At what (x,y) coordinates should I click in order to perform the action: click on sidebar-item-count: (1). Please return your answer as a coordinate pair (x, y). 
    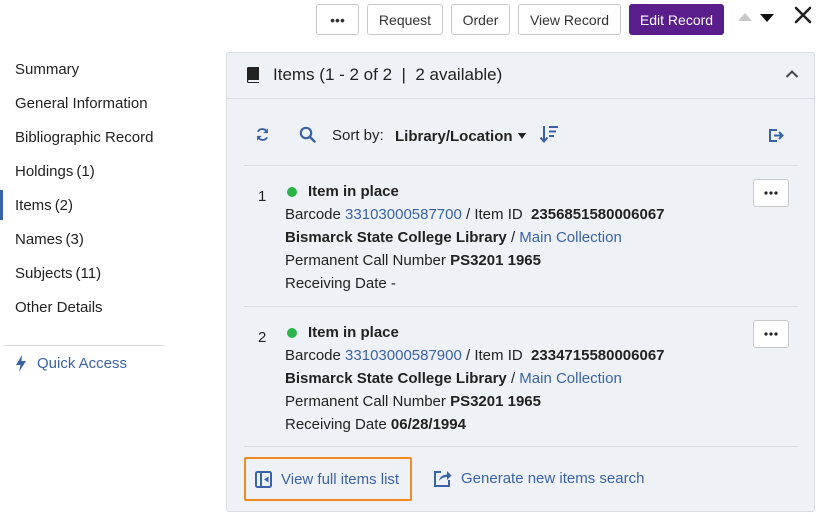
    Looking at the image, I should click on (85, 171).